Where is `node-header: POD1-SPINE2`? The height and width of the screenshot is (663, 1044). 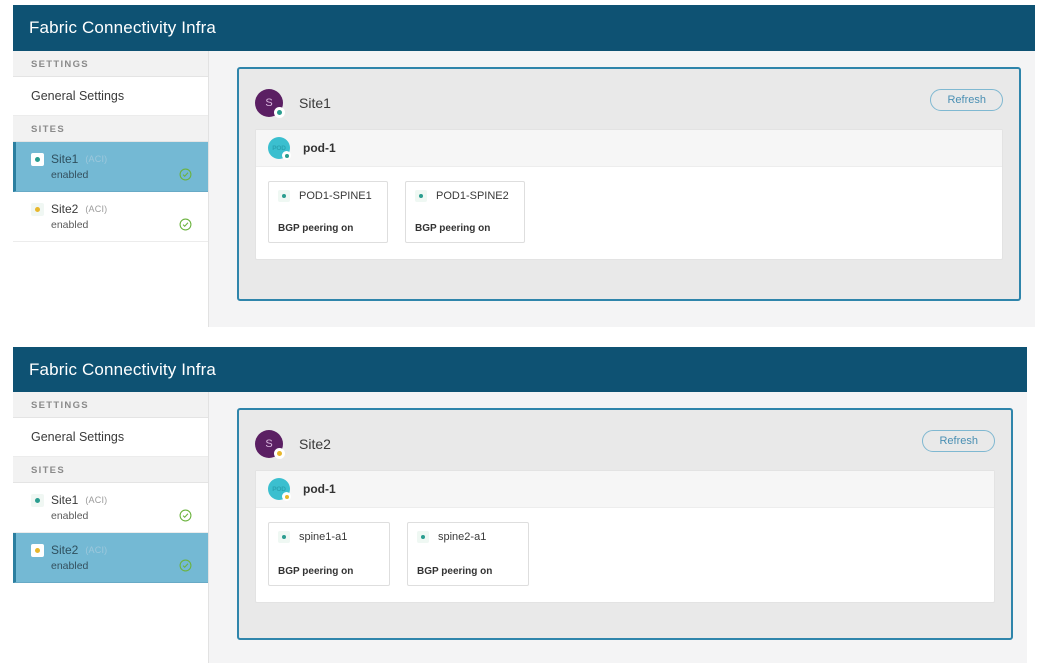 node-header: POD1-SPINE2 is located at coordinates (465, 196).